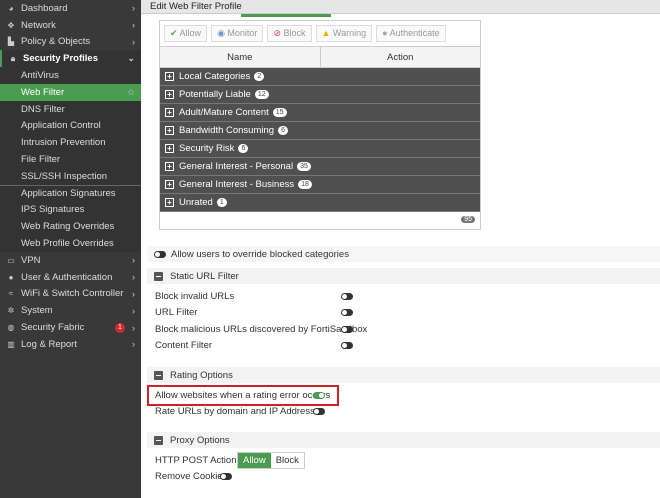 This screenshot has height=498, width=660. Describe the element at coordinates (70, 109) in the screenshot. I see `sidebar-item-dns-filter: DNS Filter` at that location.